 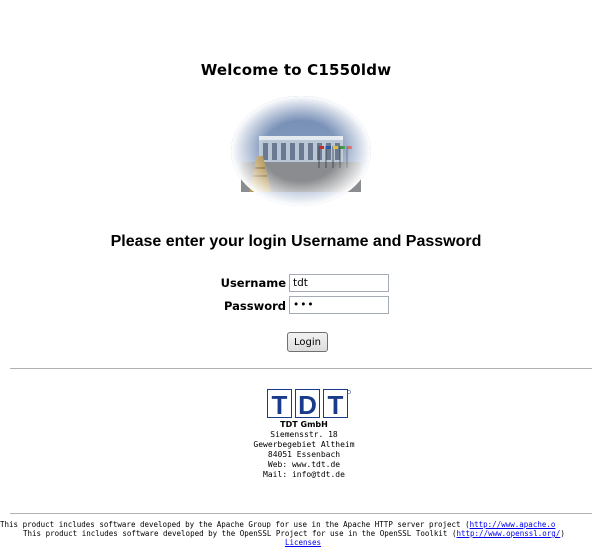 What do you see at coordinates (304, 474) in the screenshot?
I see `company-mail: Mail: info@tdt.de` at bounding box center [304, 474].